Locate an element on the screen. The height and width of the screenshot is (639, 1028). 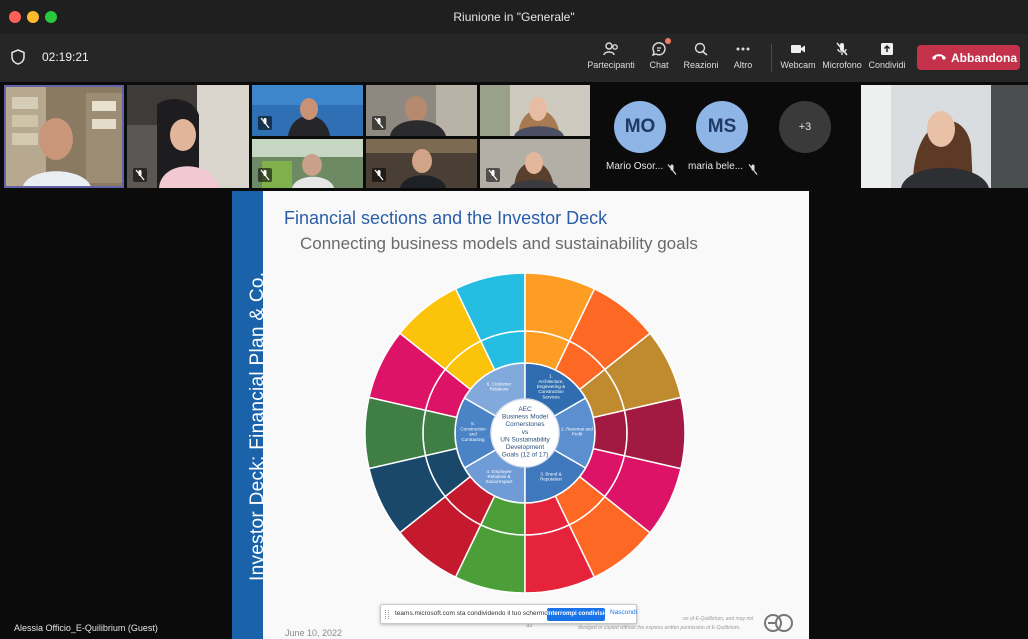
meeting-timer: 02:19:21 is located at coordinates (65, 57).